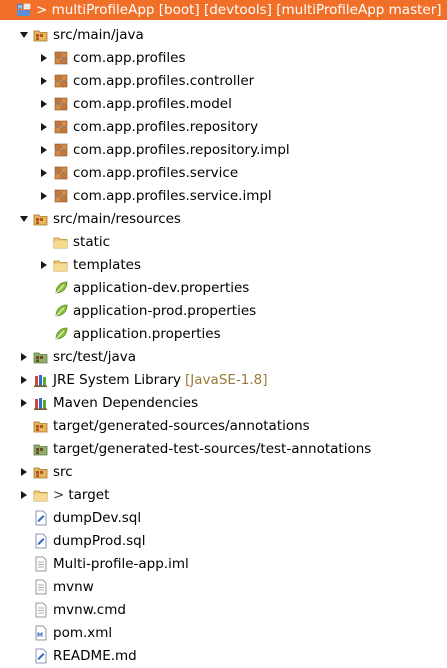 Image resolution: width=447 pixels, height=668 pixels. What do you see at coordinates (164, 80) in the screenshot?
I see `package-label: com.app.profiles.controller` at bounding box center [164, 80].